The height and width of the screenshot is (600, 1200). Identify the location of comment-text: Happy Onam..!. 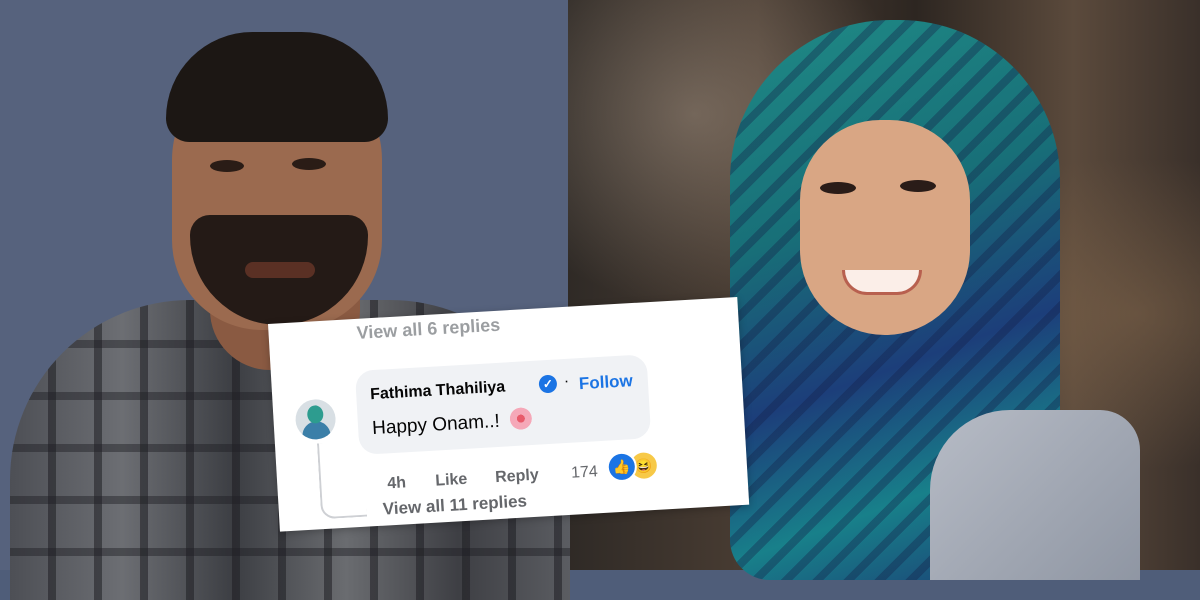
(436, 425).